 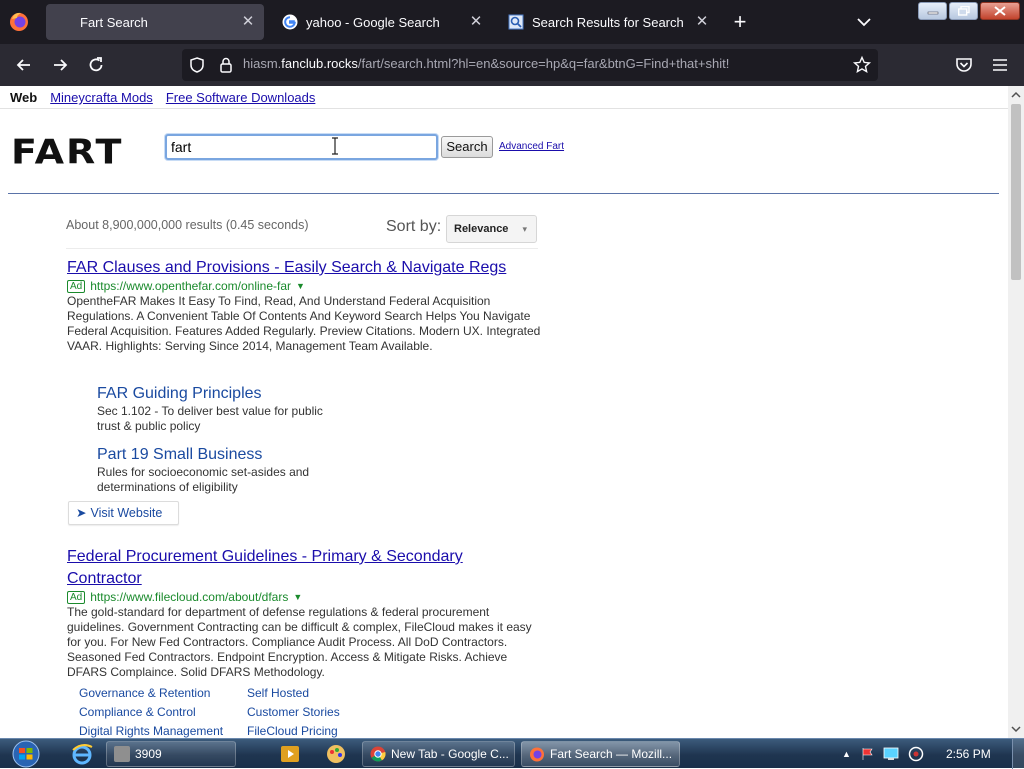 What do you see at coordinates (1016, 95) in the screenshot?
I see `scroll-up-arrow-icon` at bounding box center [1016, 95].